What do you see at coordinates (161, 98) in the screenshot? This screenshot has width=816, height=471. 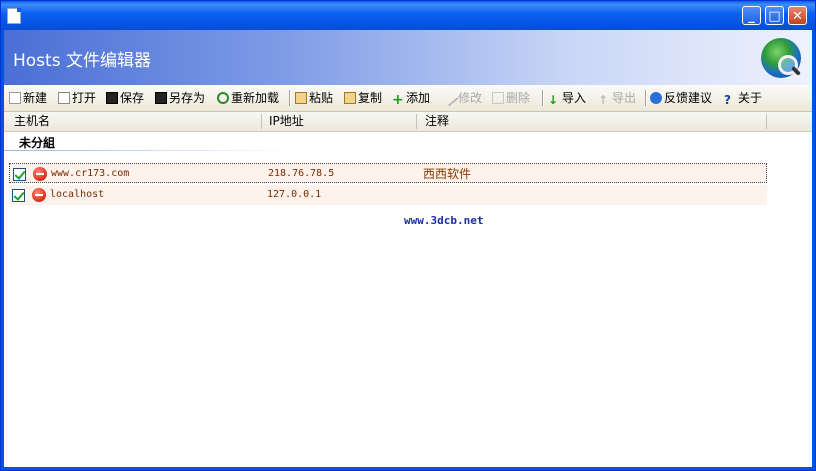 I see `save-as-icon` at bounding box center [161, 98].